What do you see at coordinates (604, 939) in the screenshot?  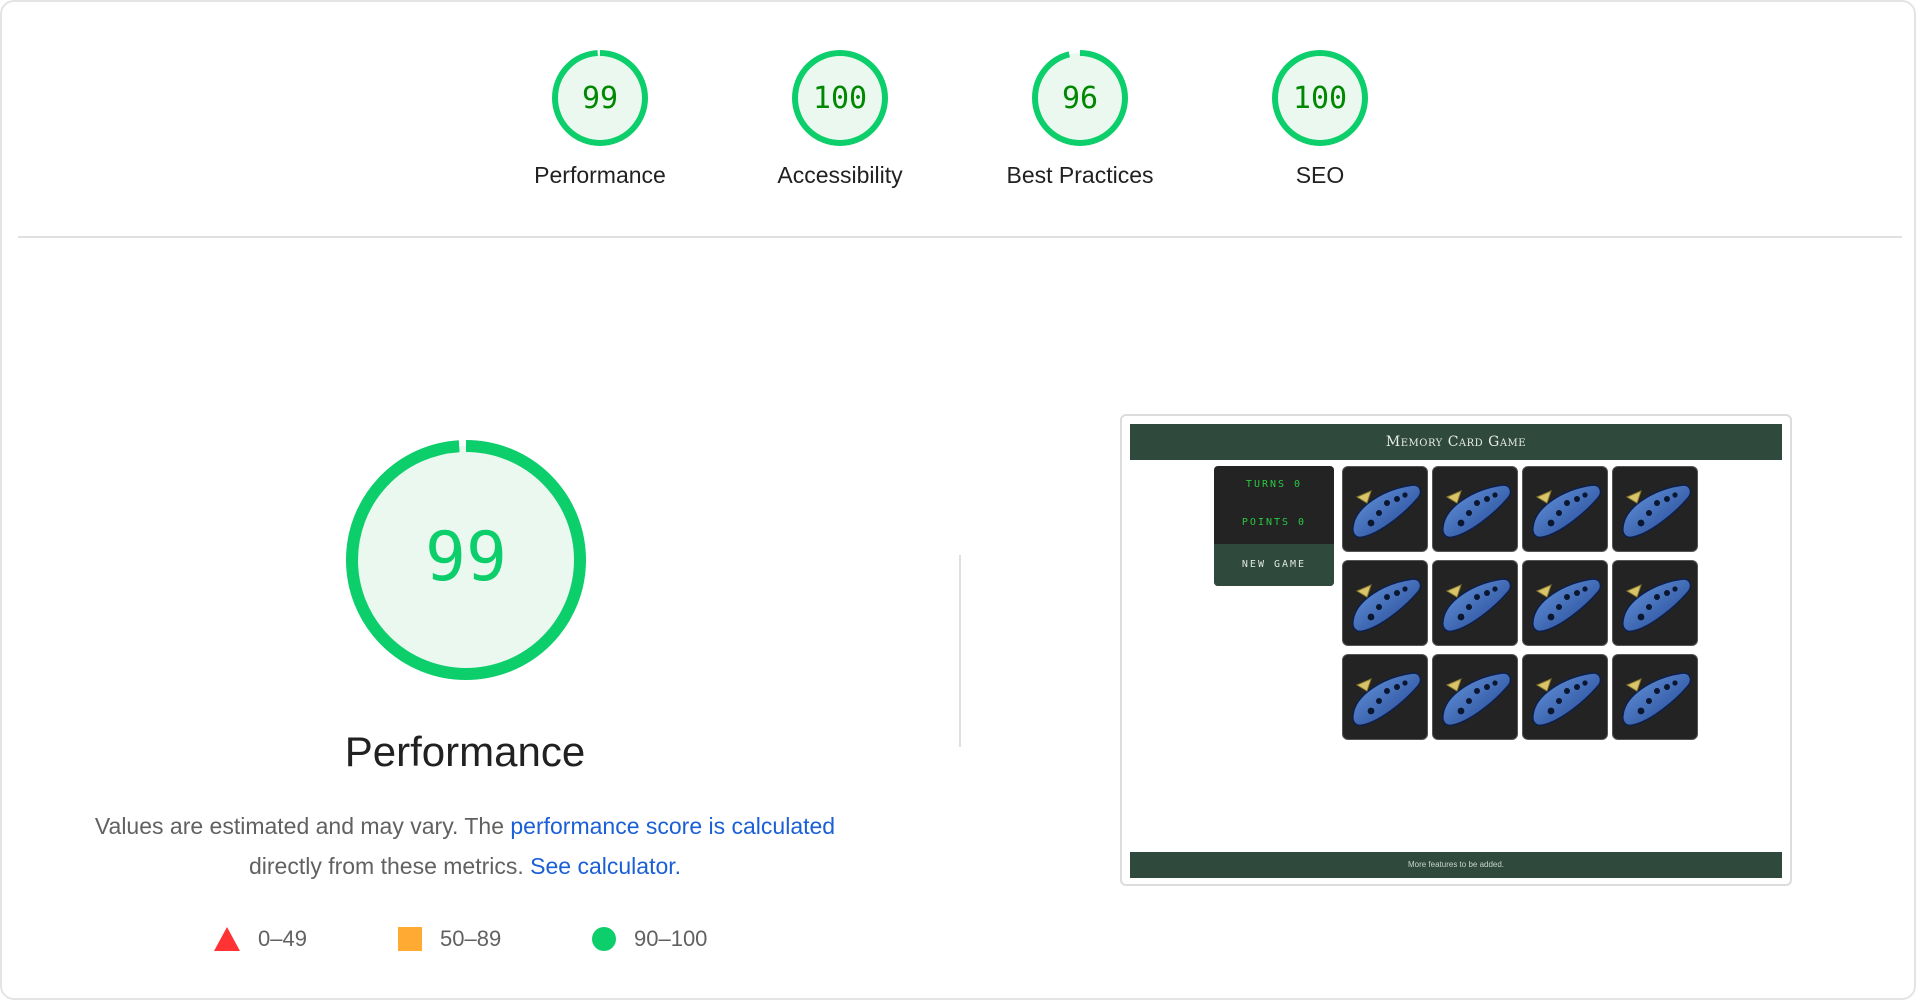 I see `circle-icon` at bounding box center [604, 939].